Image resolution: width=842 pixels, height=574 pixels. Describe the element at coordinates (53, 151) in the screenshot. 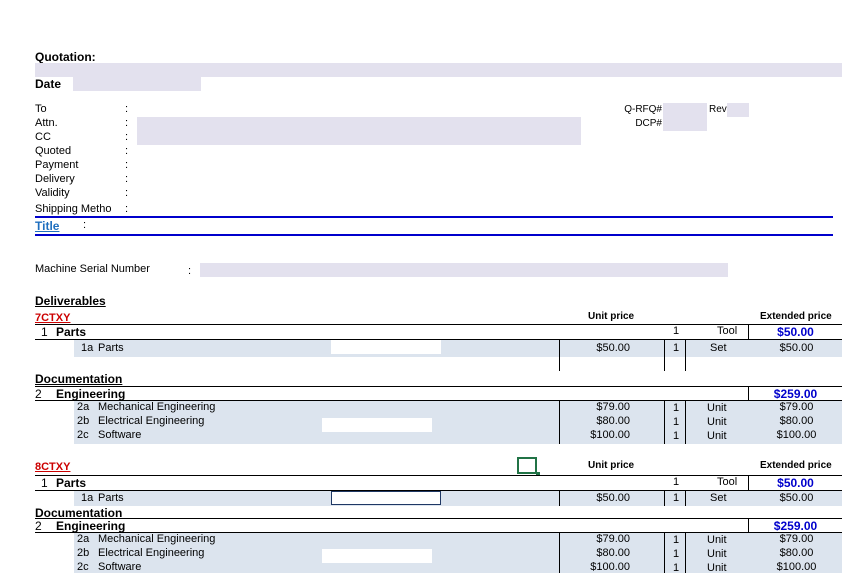

I see `quoted-label: Quoted` at that location.